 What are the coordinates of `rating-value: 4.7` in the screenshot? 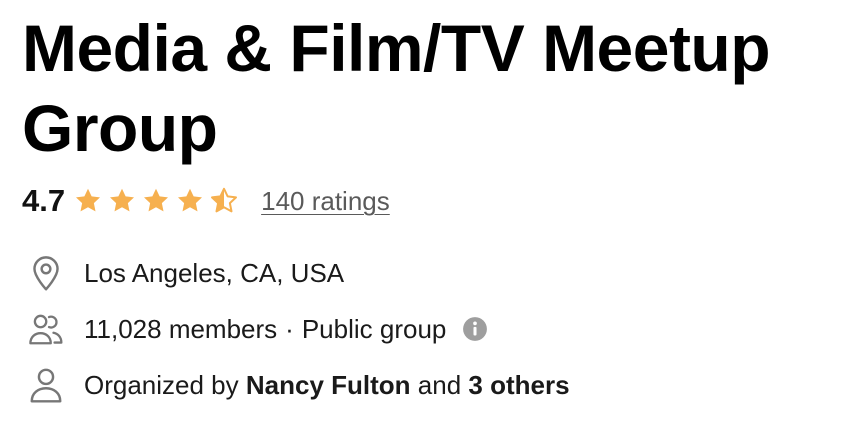 It's located at (44, 200).